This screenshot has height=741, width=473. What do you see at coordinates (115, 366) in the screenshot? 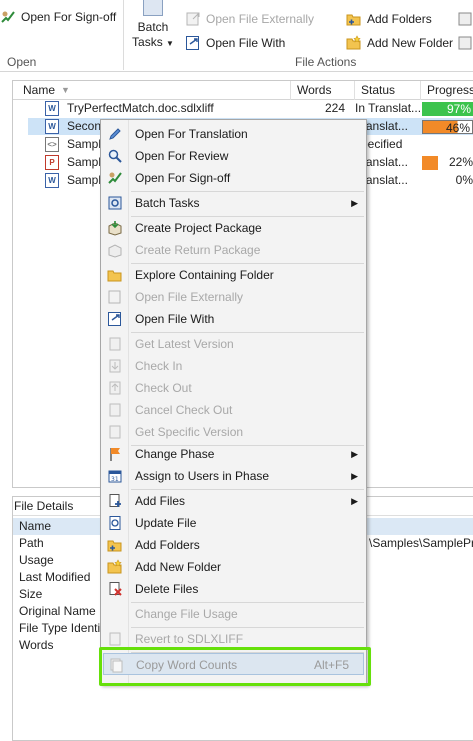
I see `check-in-icon` at bounding box center [115, 366].